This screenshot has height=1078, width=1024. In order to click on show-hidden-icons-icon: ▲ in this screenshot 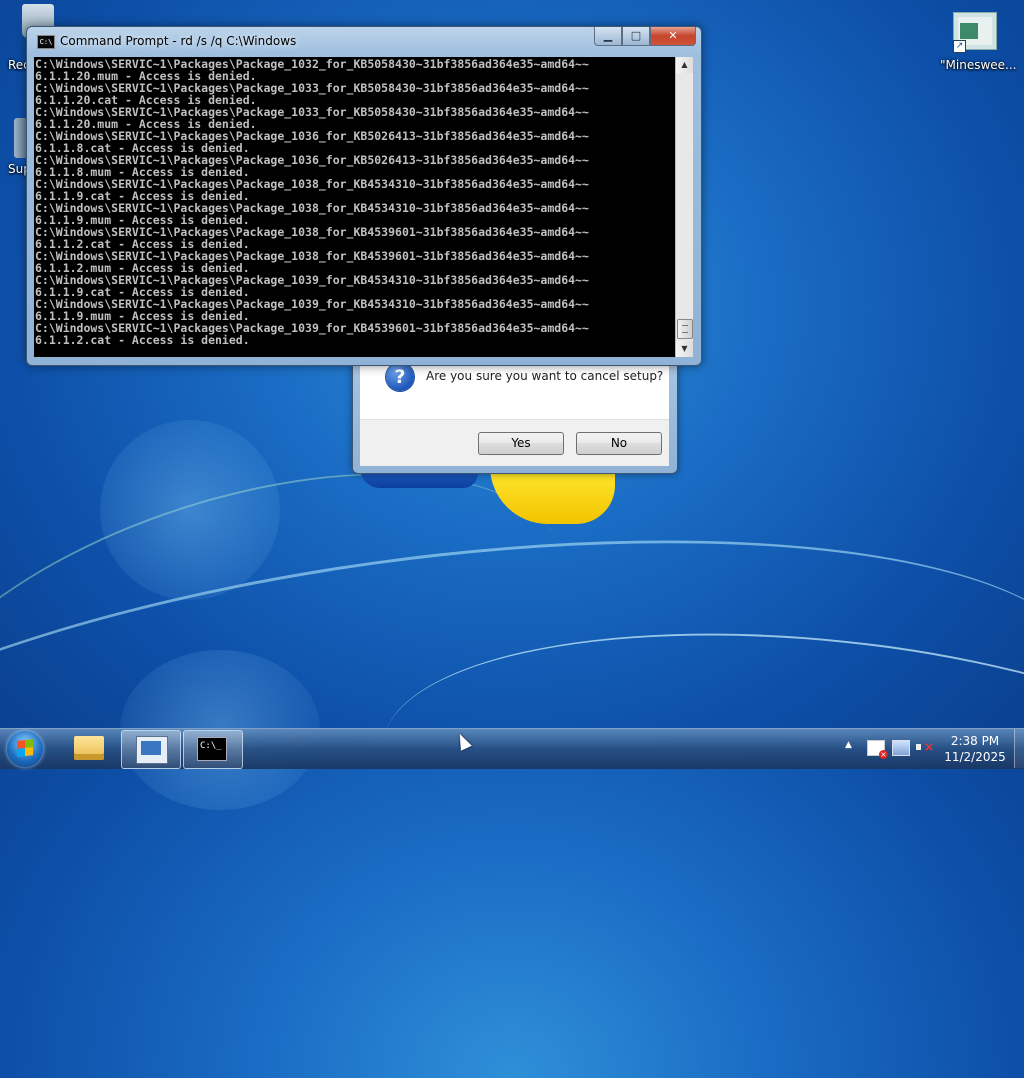, I will do `click(848, 745)`.